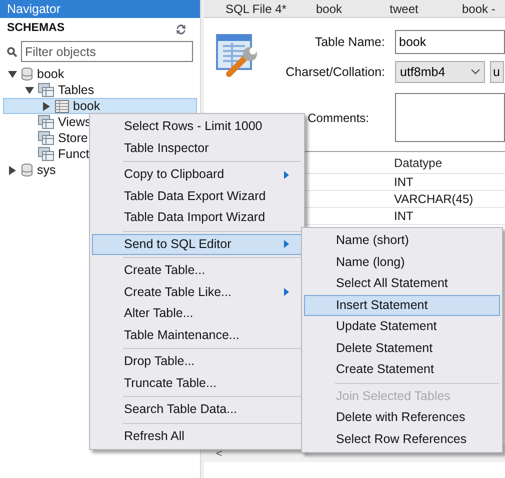 This screenshot has width=505, height=478. Describe the element at coordinates (36, 28) in the screenshot. I see `section-title: SCHEMAS` at that location.